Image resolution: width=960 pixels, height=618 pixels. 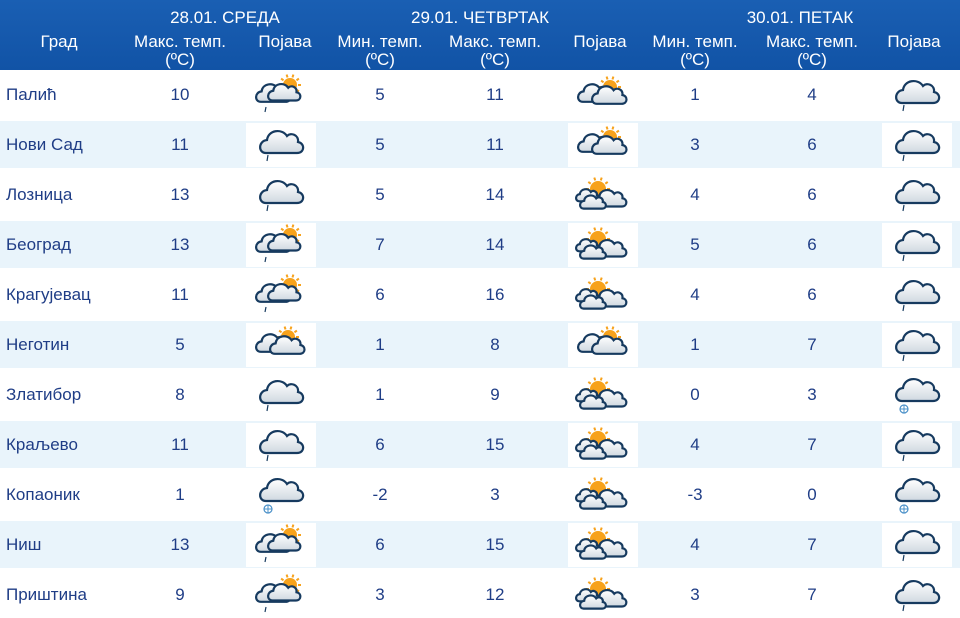 I want to click on day2-max-temp: 3, so click(x=495, y=494).